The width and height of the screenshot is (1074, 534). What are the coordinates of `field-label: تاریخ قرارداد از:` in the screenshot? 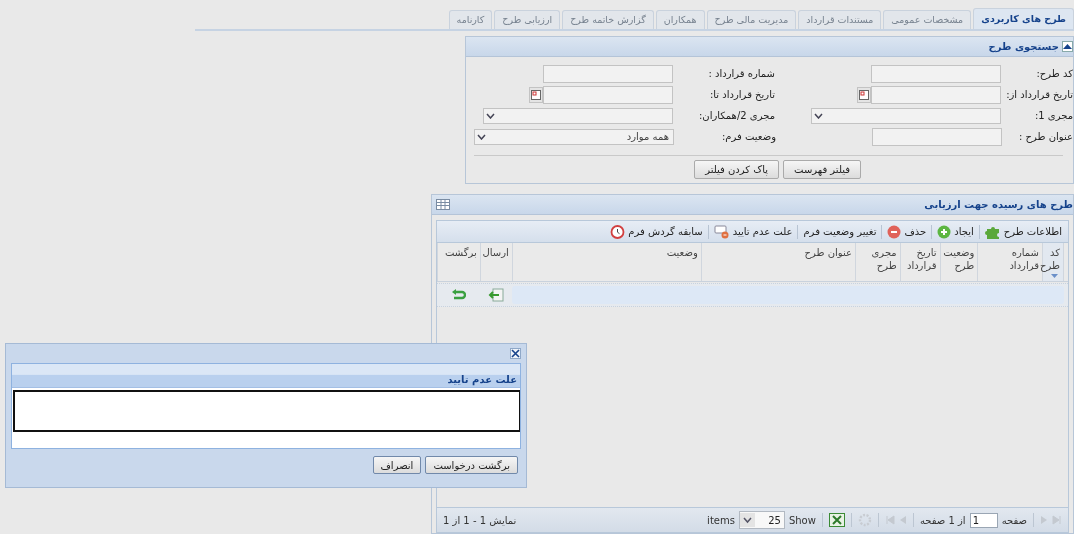 It's located at (1039, 94).